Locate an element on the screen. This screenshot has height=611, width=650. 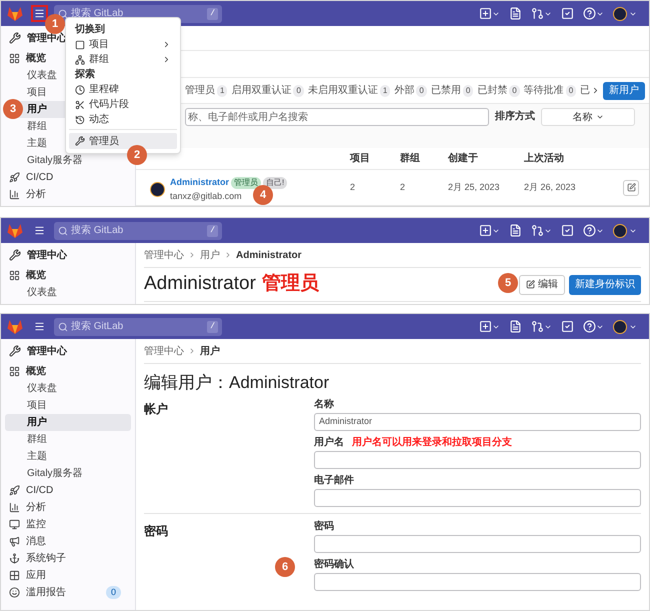
shortcut-key: / is located at coordinates (212, 326).